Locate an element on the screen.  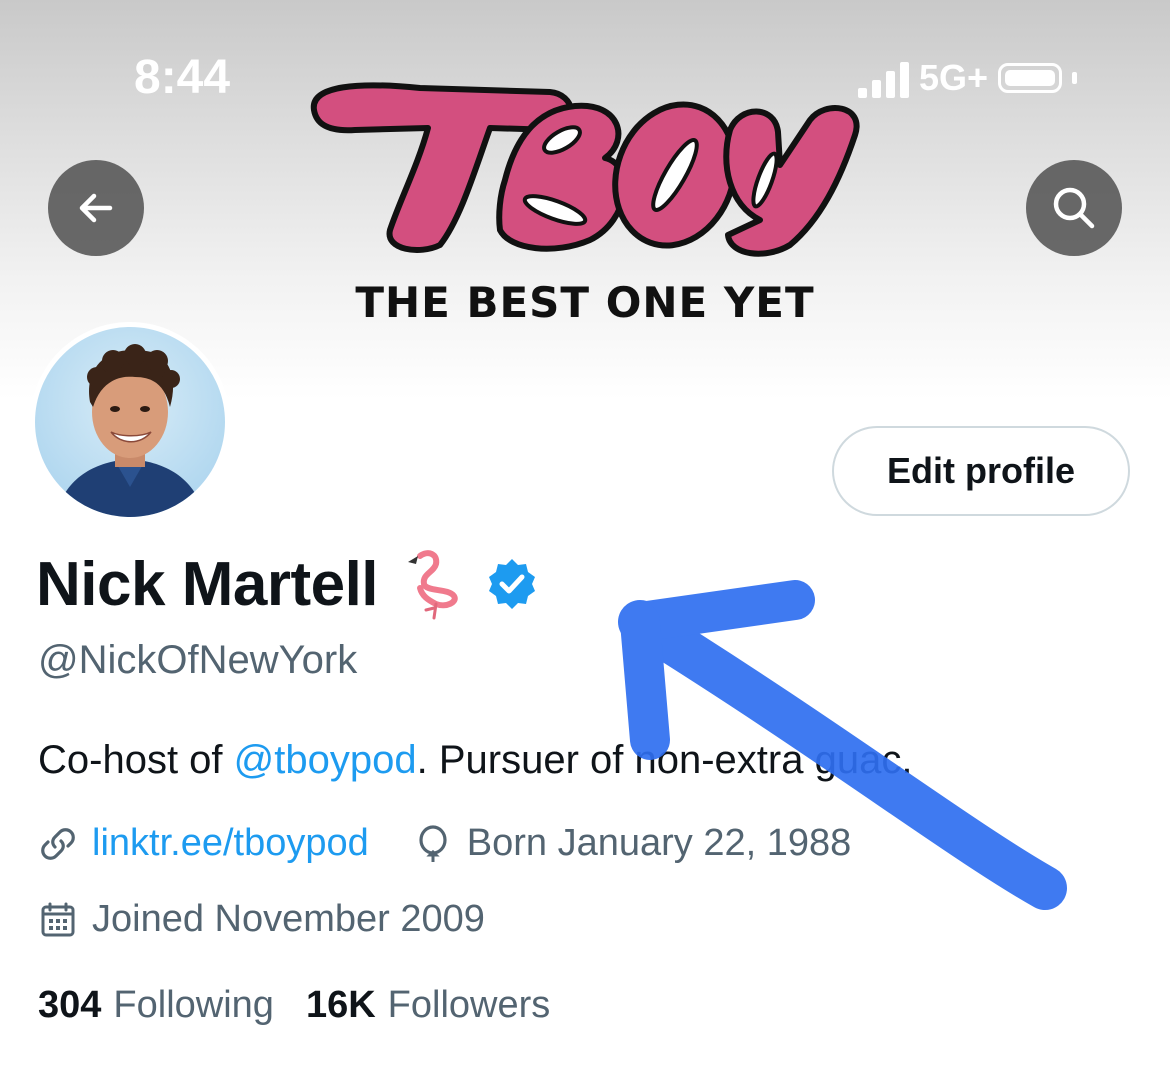
bio-mention-link: @tboypod is located at coordinates (325, 760).